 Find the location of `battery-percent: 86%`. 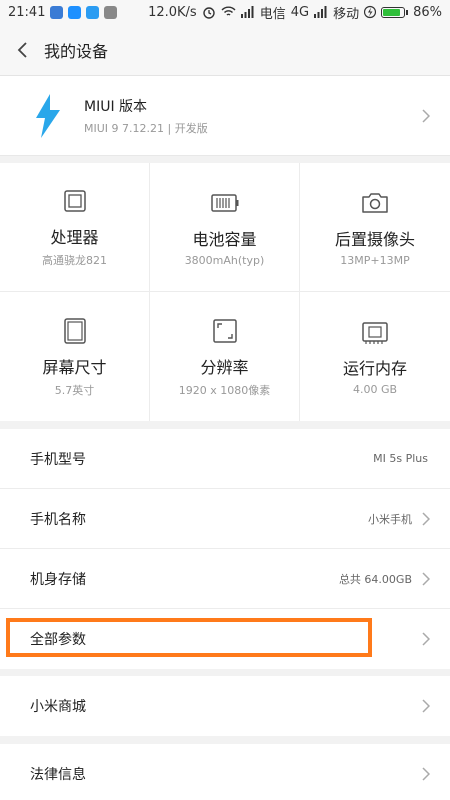

battery-percent: 86% is located at coordinates (427, 12).